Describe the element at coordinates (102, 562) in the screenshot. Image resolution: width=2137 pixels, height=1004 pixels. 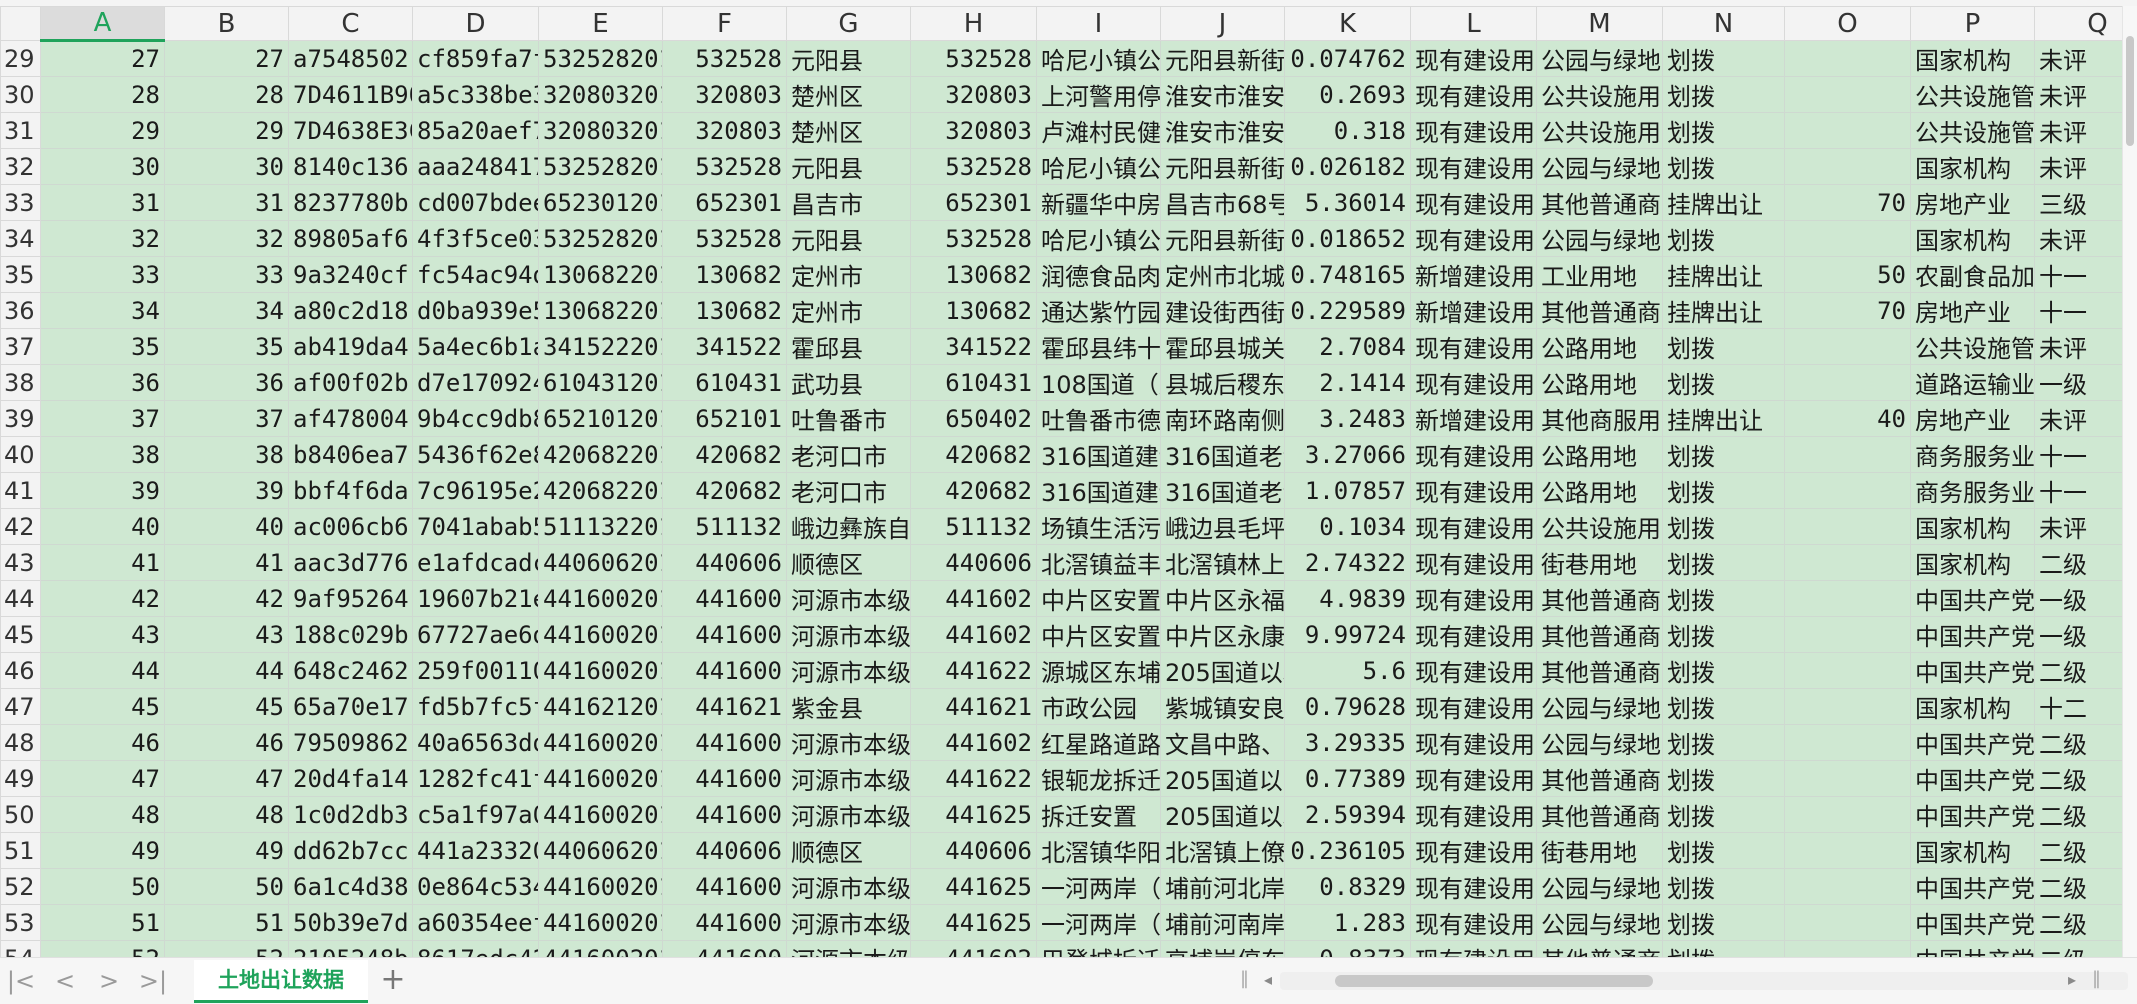
I see `cell-a: 41` at that location.